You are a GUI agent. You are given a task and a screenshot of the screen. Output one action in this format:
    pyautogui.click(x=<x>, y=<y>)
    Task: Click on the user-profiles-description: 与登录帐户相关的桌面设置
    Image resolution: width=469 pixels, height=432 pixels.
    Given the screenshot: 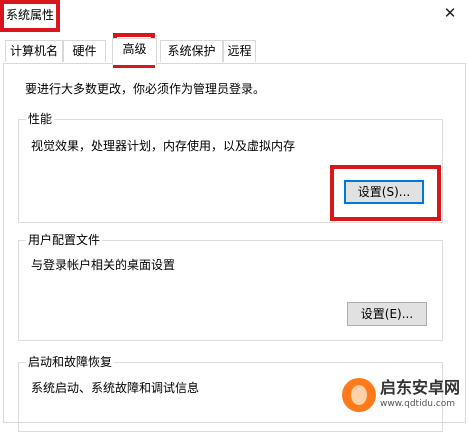 What is the action you would take?
    pyautogui.click(x=103, y=265)
    